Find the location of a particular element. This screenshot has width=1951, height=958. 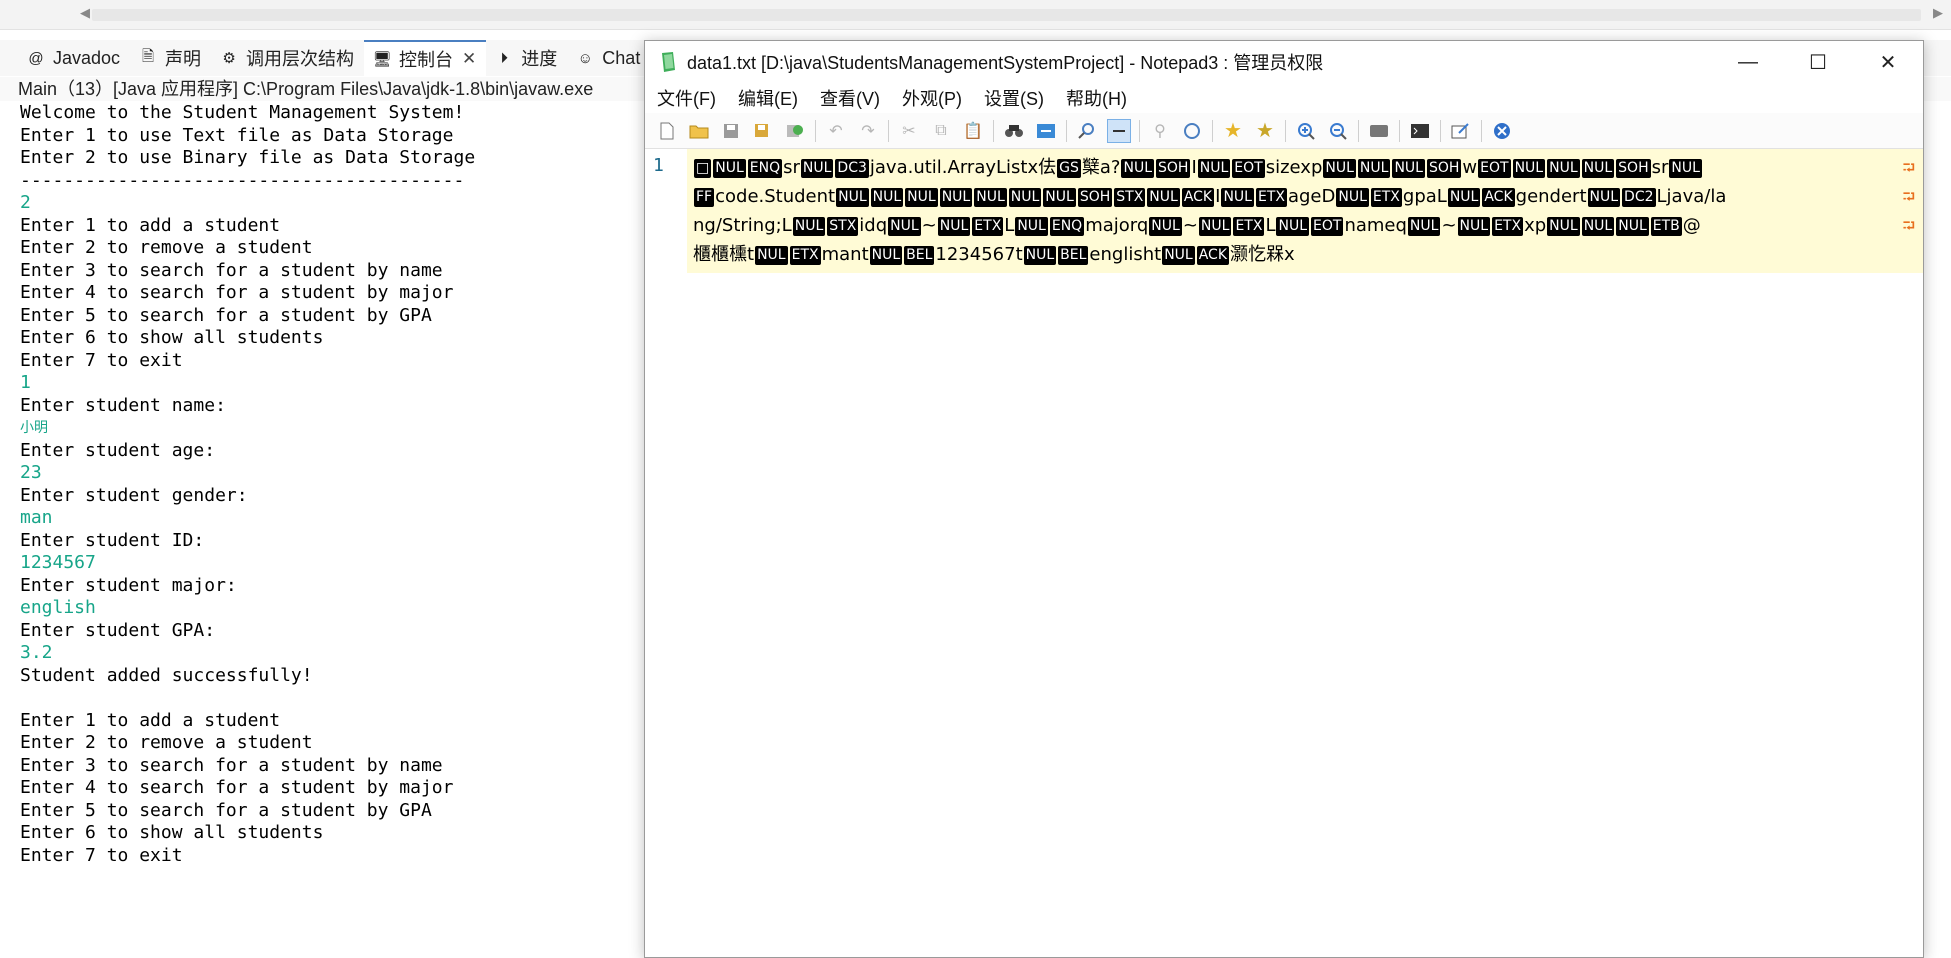

save-as-icon is located at coordinates (763, 131).